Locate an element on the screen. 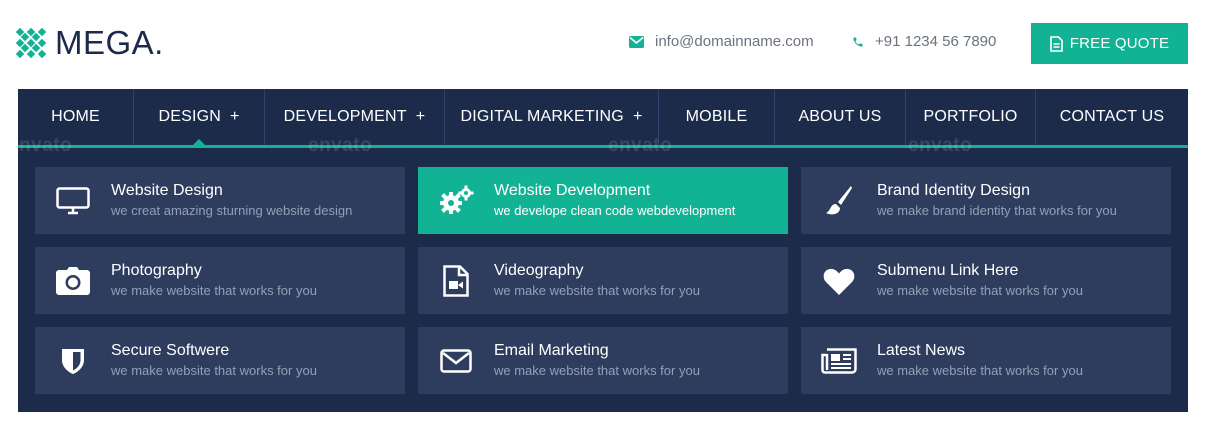 This screenshot has width=1206, height=427. nav-item-contact-us: CONTACT US is located at coordinates (1112, 117).